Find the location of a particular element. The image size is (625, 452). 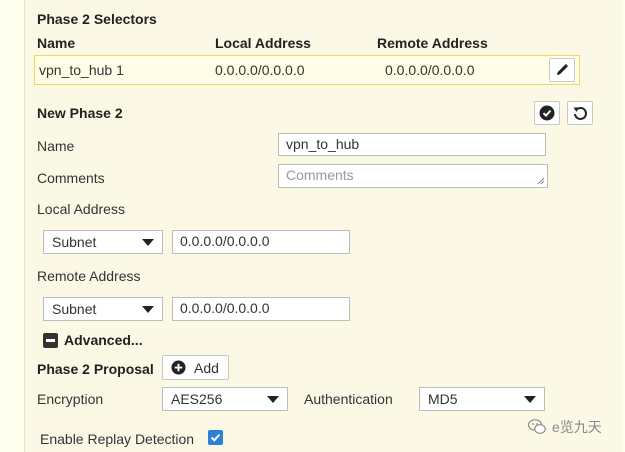

local-address-label: Local Address is located at coordinates (81, 209).